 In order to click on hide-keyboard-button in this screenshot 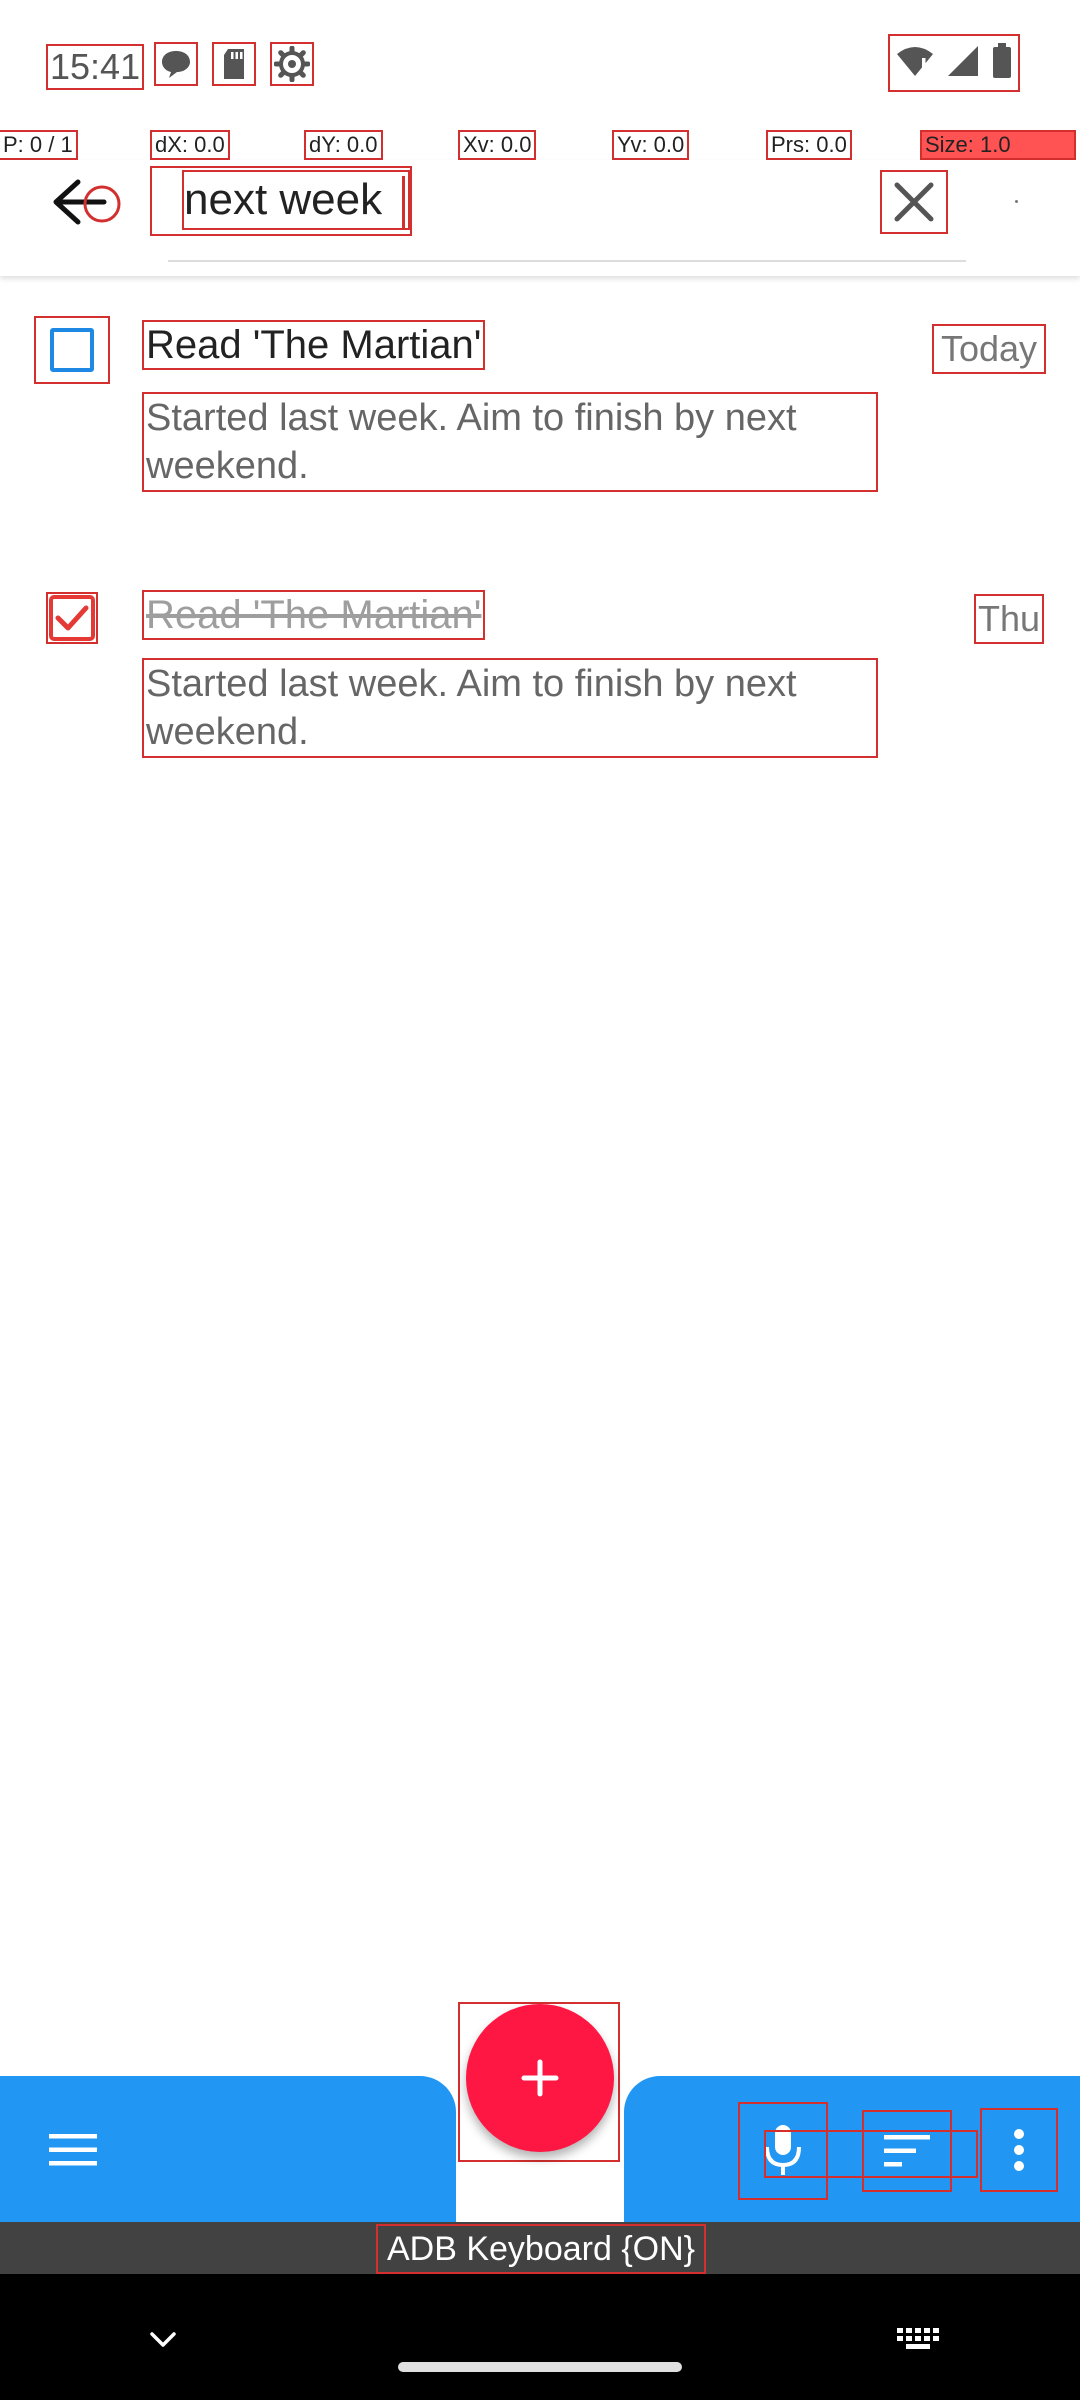, I will do `click(163, 2340)`.